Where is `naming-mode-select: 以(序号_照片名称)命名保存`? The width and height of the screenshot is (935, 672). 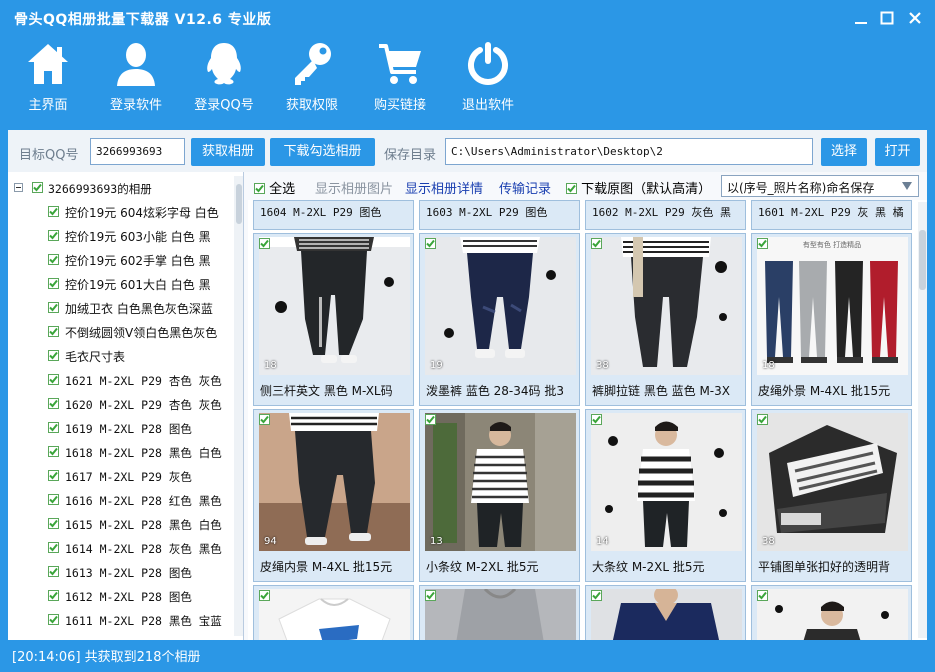
naming-mode-select: 以(序号_照片名称)命名保存 is located at coordinates (820, 186).